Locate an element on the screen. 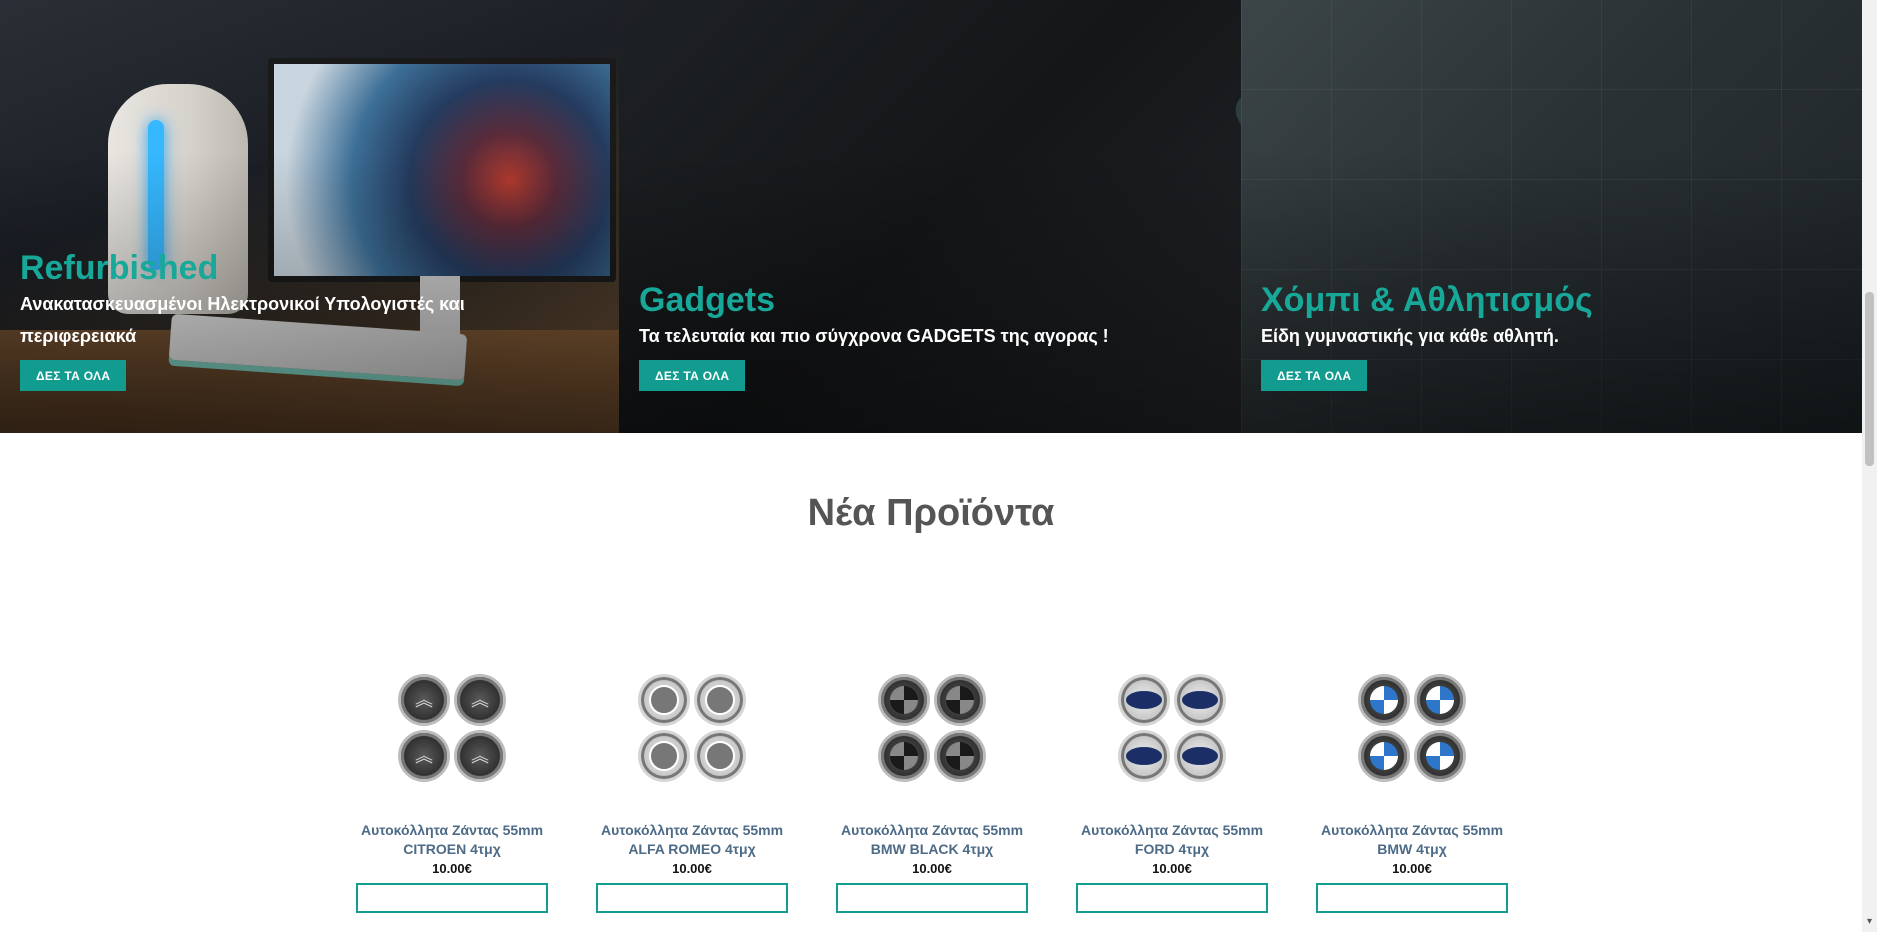 Image resolution: width=1877 pixels, height=932 pixels. scrollbar-thumb is located at coordinates (1869, 379).